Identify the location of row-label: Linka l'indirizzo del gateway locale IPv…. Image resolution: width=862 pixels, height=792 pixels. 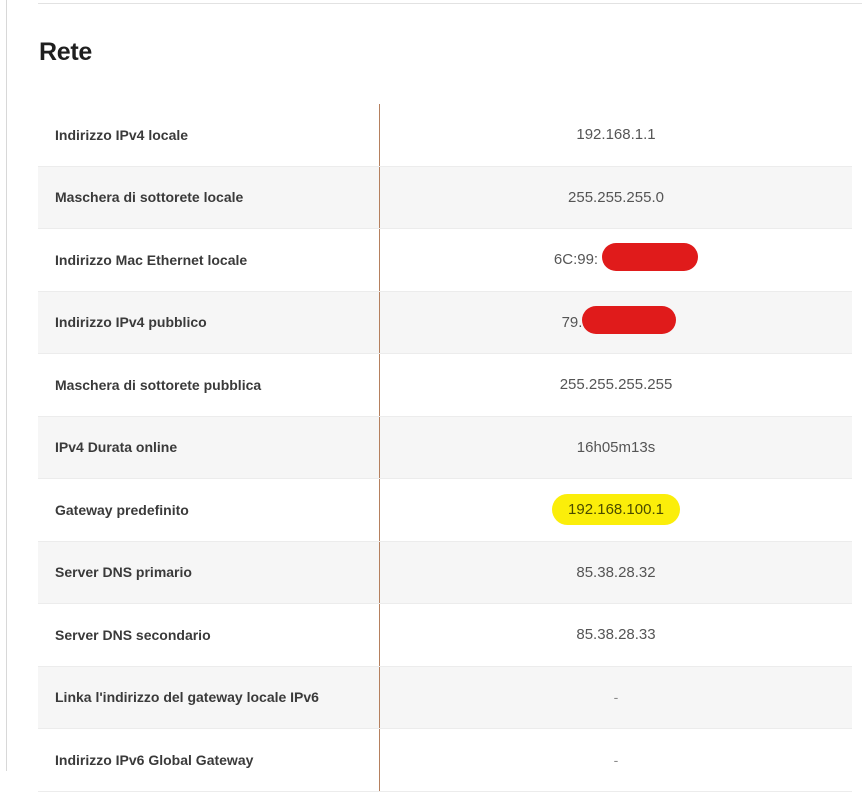
(209, 697).